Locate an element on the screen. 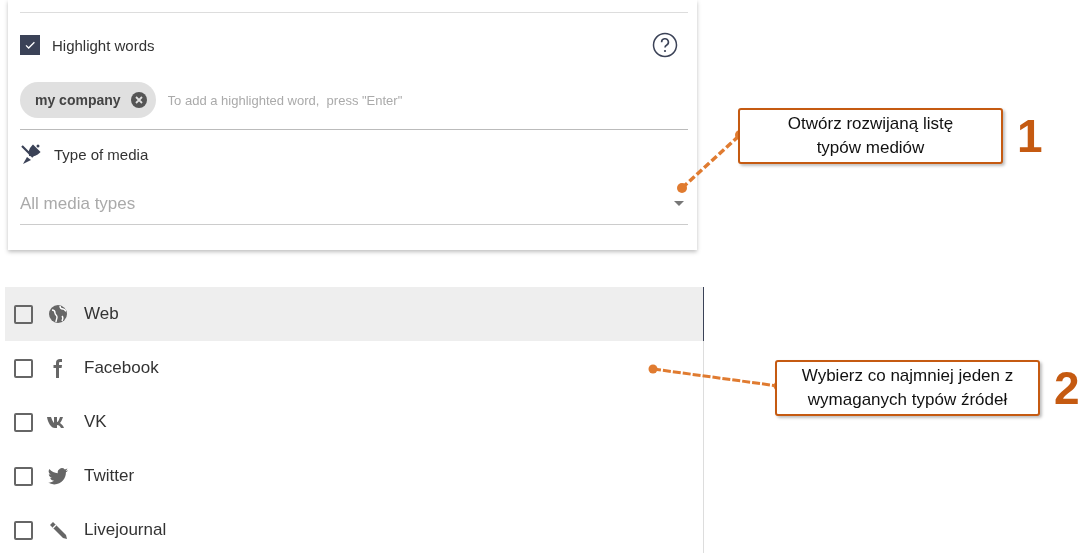  media-type-option: Web is located at coordinates (354, 314).